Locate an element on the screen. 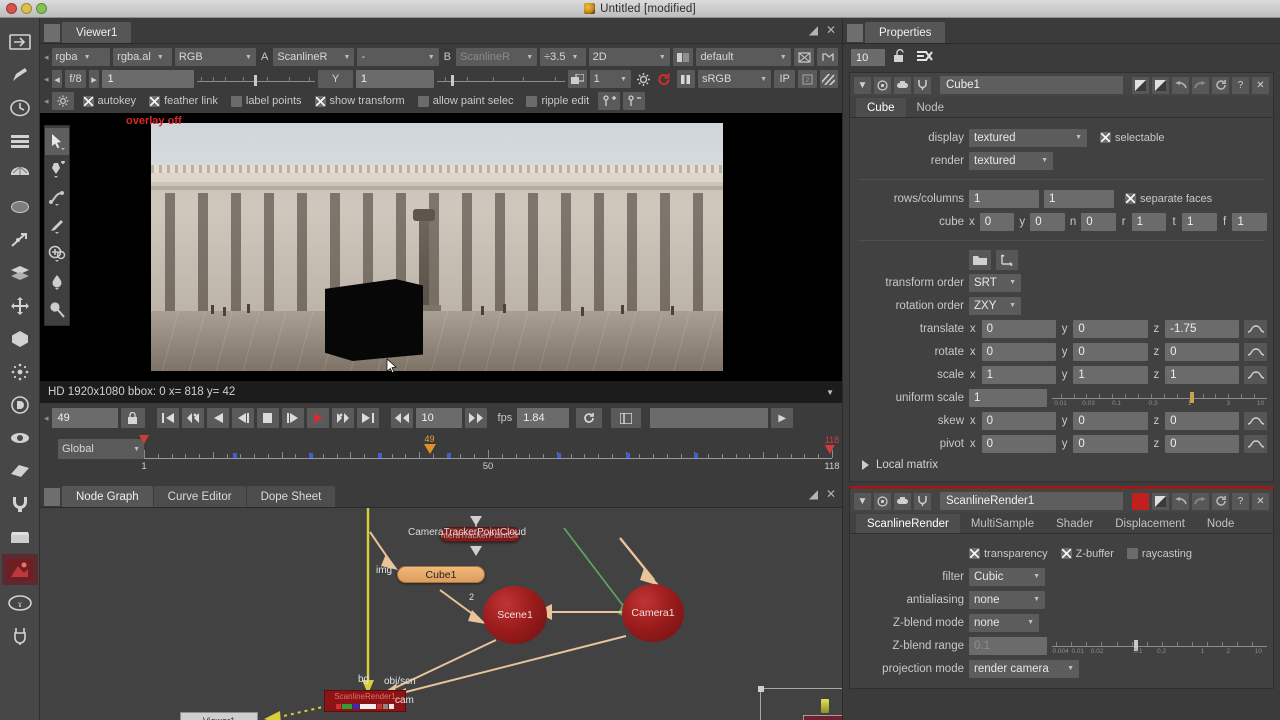 The height and width of the screenshot is (720, 1280). tab-dope-sheet: Dope Sheet is located at coordinates (291, 496).